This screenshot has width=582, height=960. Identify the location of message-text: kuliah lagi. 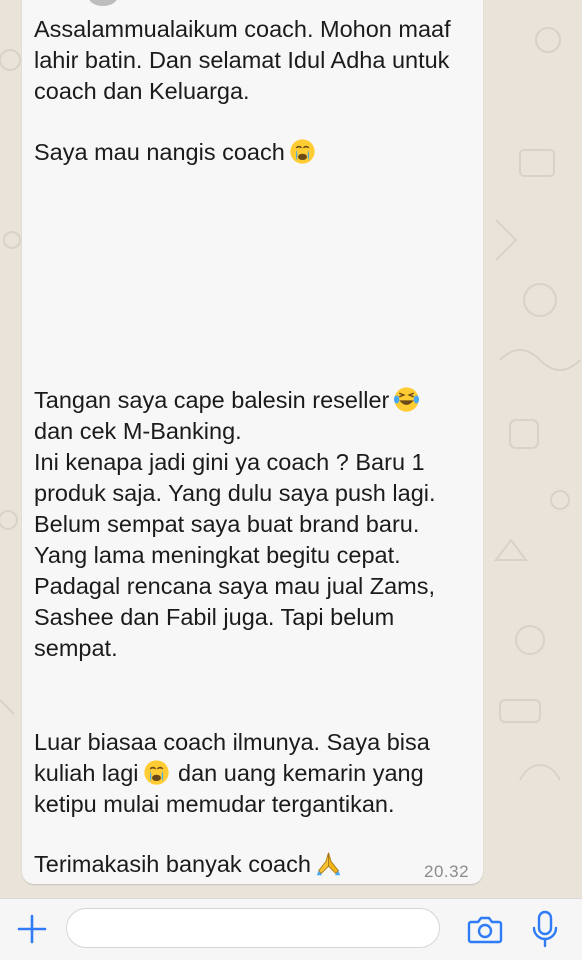
(86, 773).